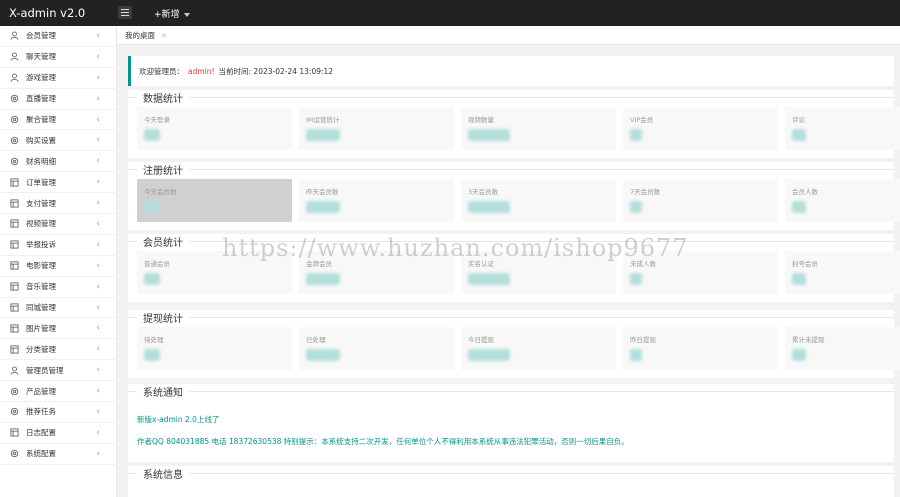 This screenshot has width=900, height=497. I want to click on stat-card: 评论, so click(842, 128).